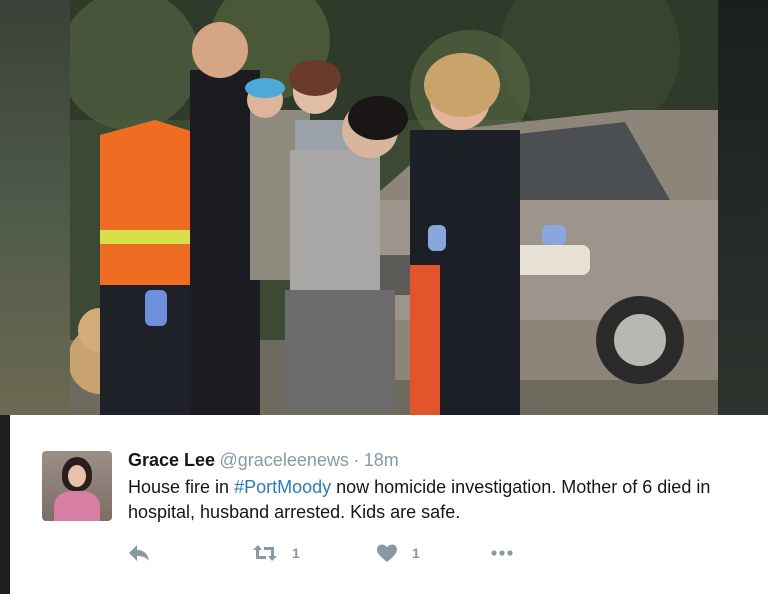 The image size is (768, 594). What do you see at coordinates (381, 460) in the screenshot?
I see `tweet-timestamp: 18m` at bounding box center [381, 460].